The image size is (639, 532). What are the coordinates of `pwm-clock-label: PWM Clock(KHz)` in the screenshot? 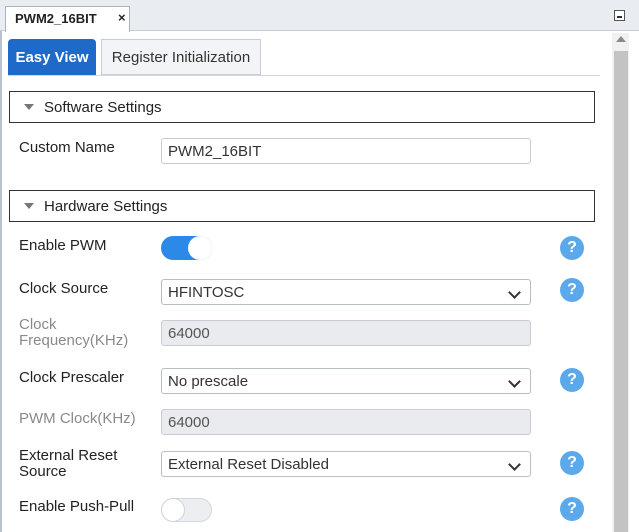 It's located at (77, 418).